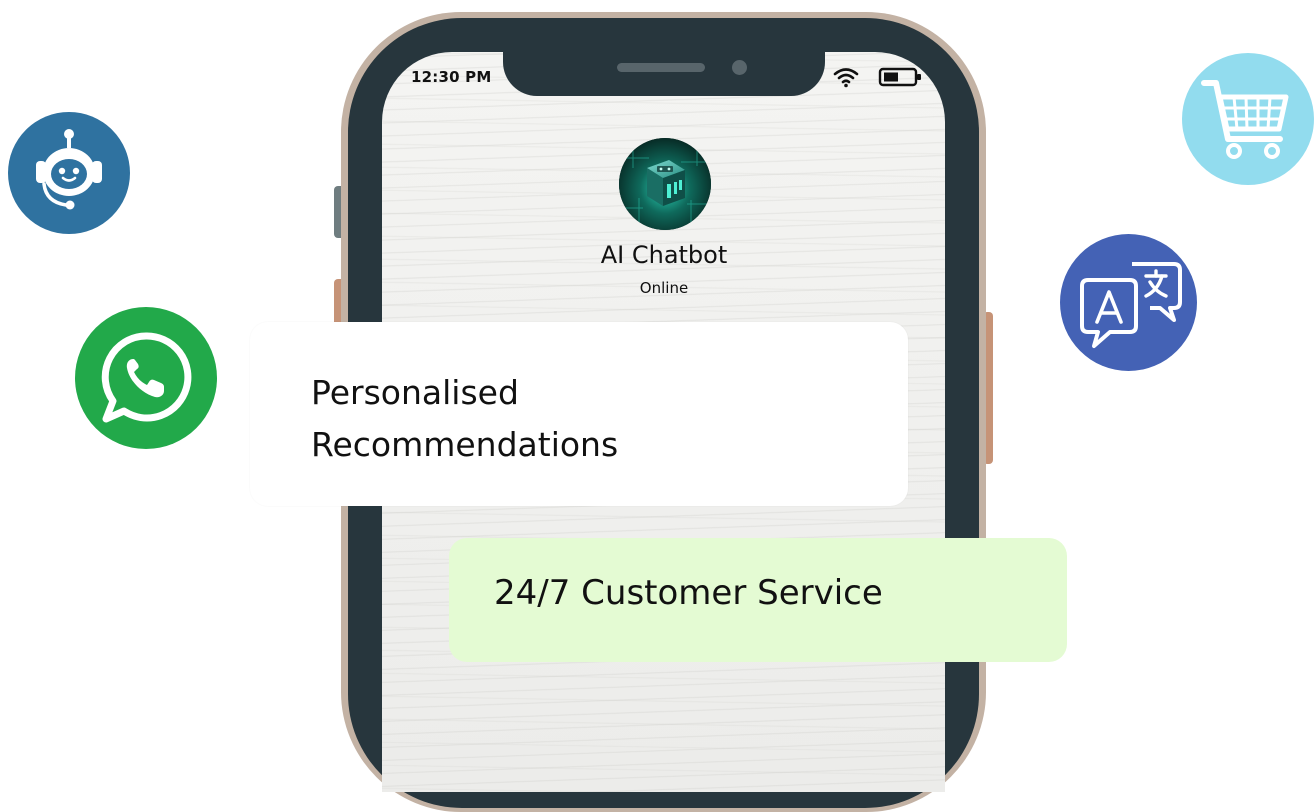  Describe the element at coordinates (846, 78) in the screenshot. I see `wifi-icon` at that location.